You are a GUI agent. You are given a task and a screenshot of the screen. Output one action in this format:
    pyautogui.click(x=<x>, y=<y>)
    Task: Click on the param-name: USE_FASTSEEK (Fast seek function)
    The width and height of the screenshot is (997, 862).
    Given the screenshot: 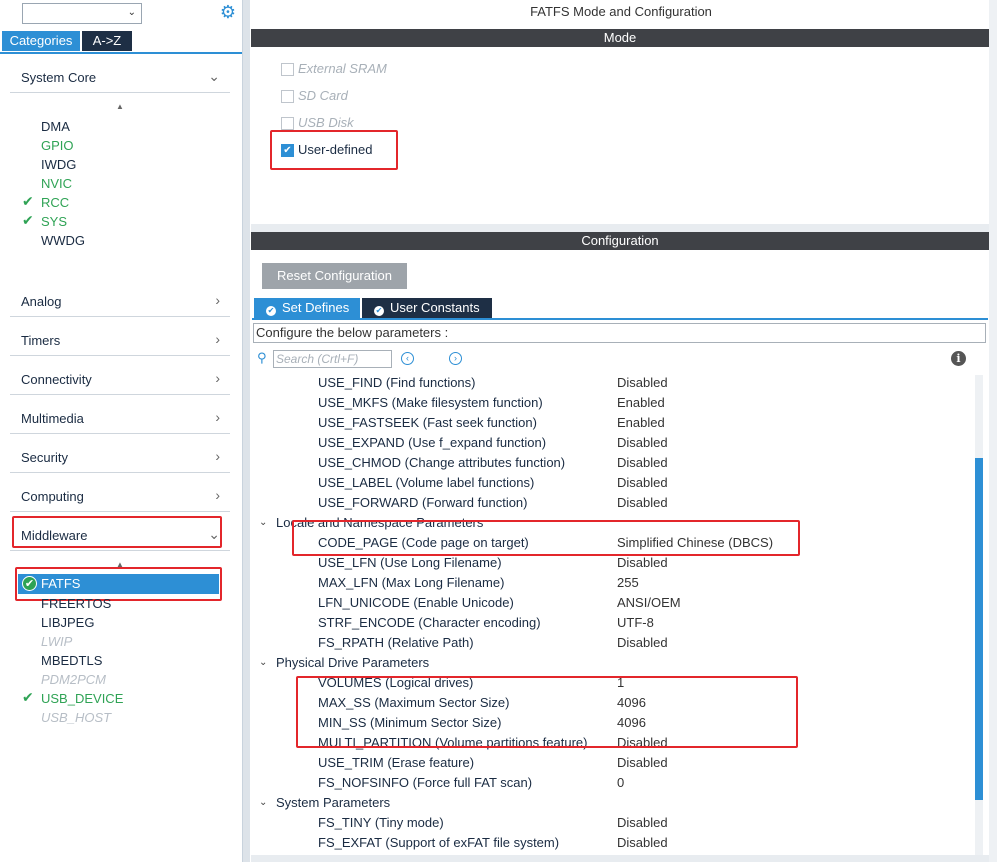 What is the action you would take?
    pyautogui.click(x=427, y=422)
    